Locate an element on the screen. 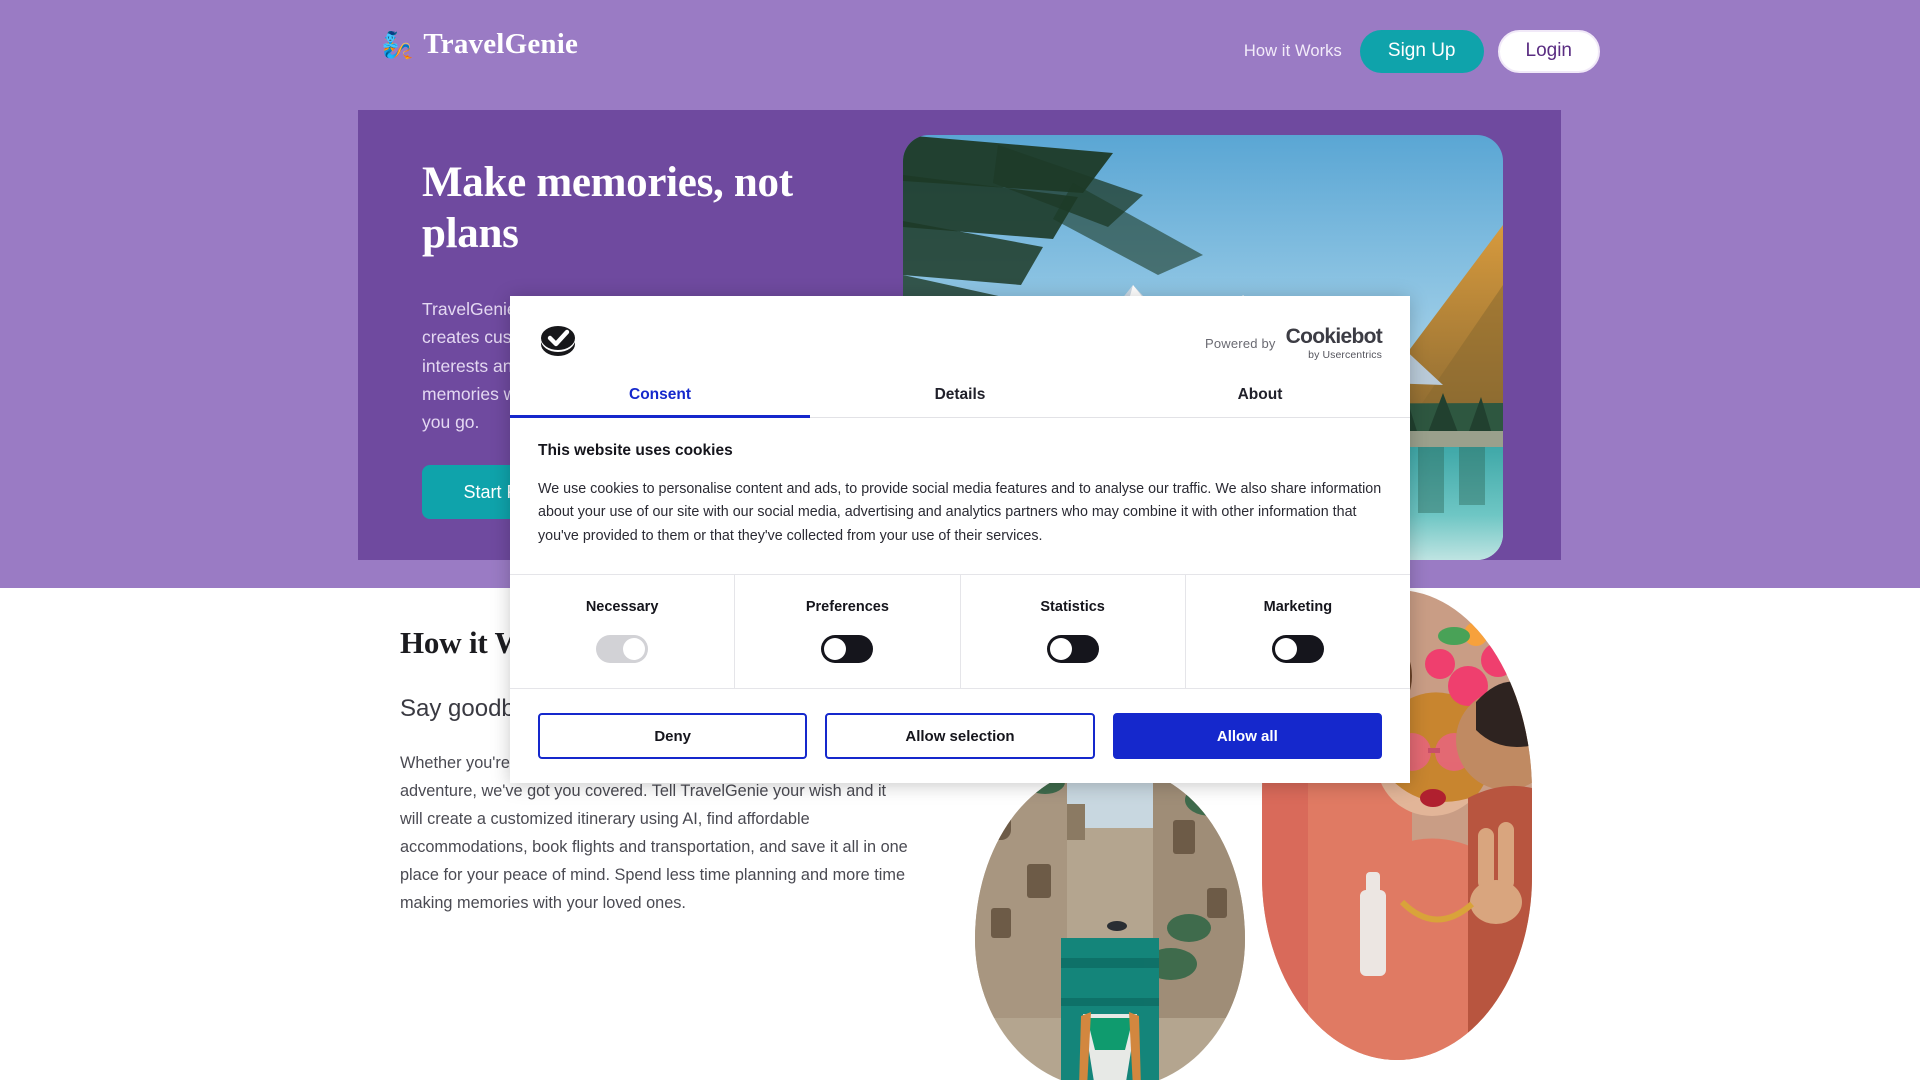 Image resolution: width=1920 pixels, height=1080 pixels. cookie-dialog-header: Powered by Cookiebot by Usercentrics is located at coordinates (960, 334).